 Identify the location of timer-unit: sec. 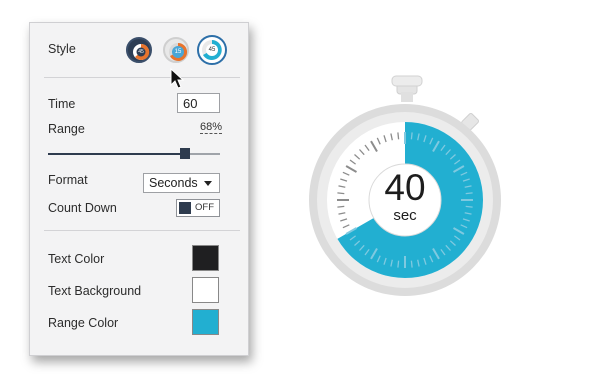
(405, 215).